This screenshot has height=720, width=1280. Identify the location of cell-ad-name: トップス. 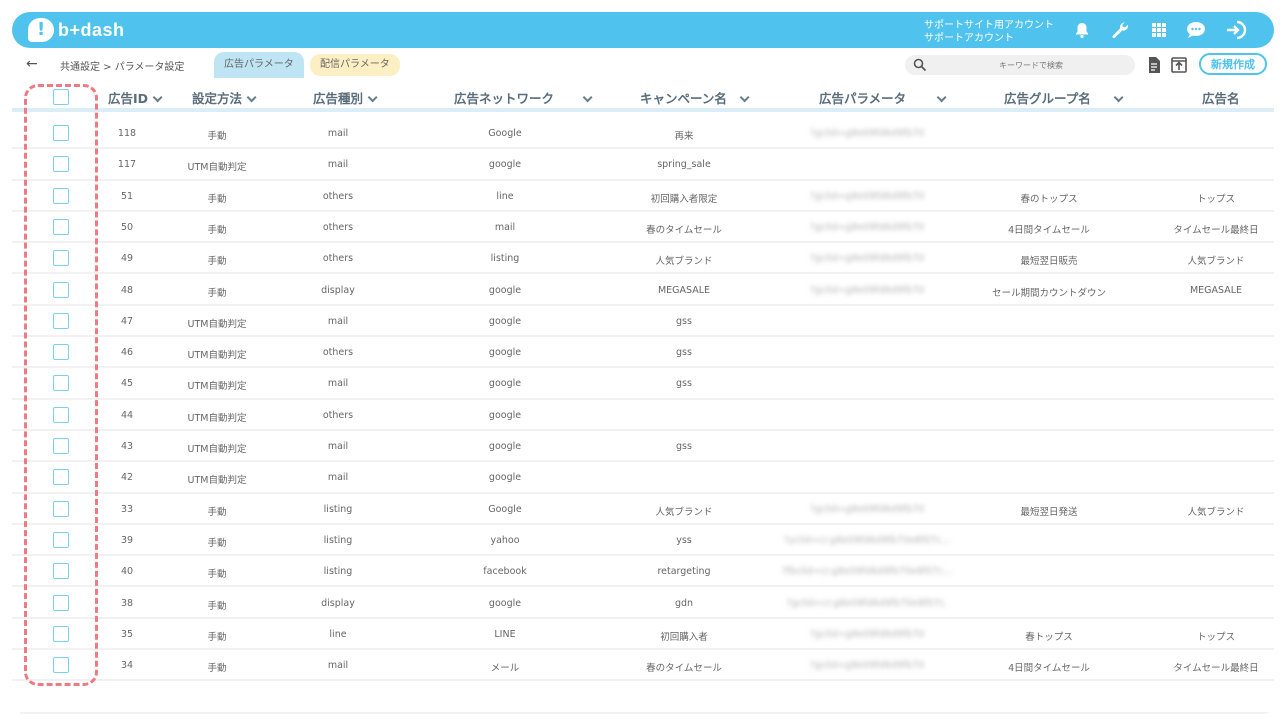
(1216, 637).